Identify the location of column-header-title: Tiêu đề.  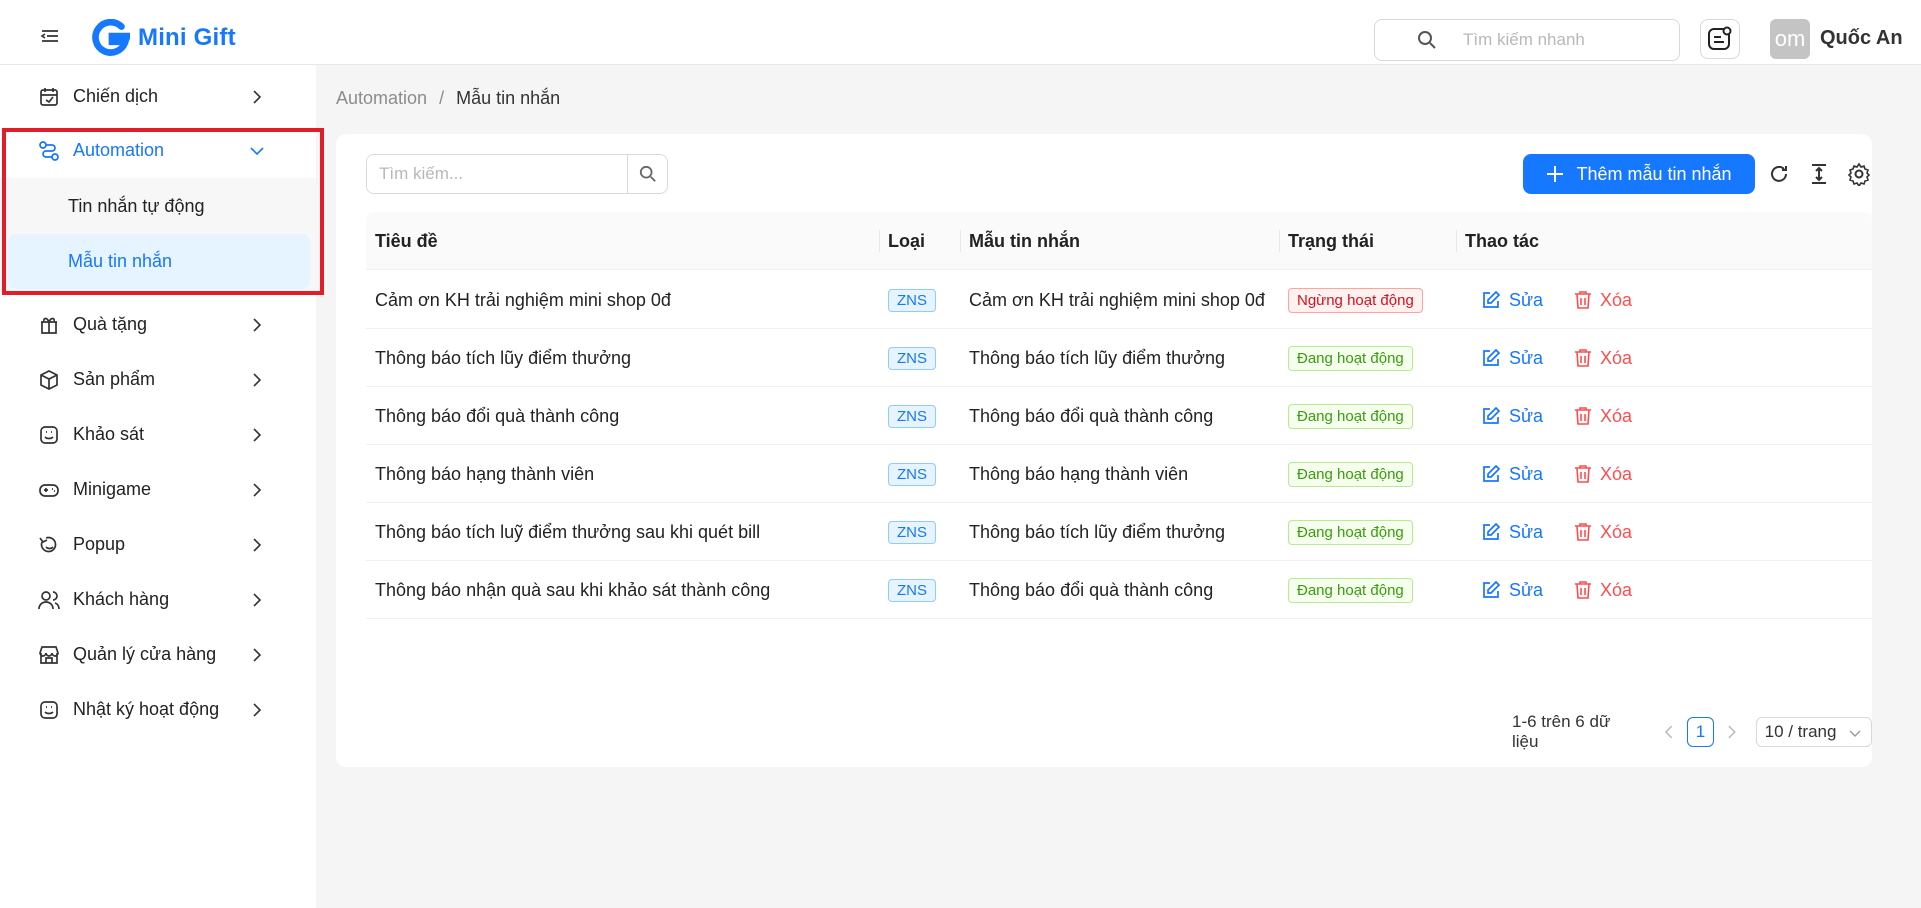
(406, 240).